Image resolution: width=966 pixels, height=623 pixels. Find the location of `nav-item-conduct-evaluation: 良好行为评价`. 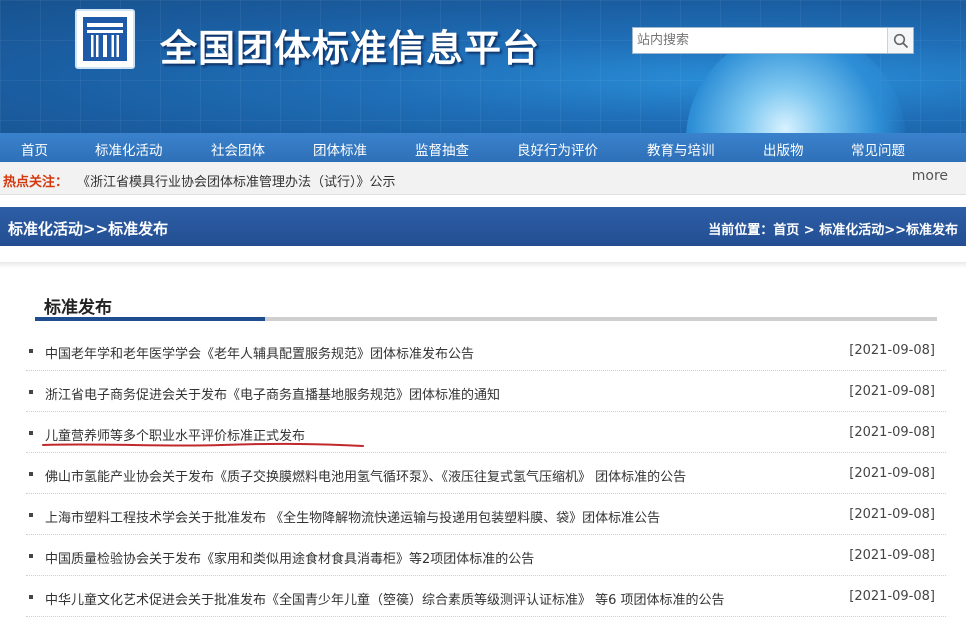

nav-item-conduct-evaluation: 良好行为评价 is located at coordinates (557, 149).